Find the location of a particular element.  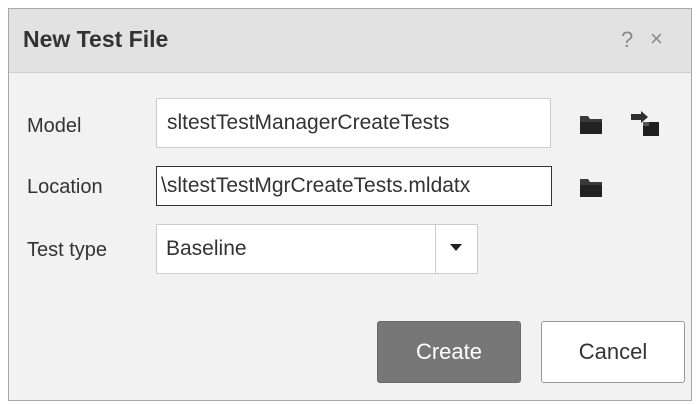

model-field: sltestTestManagerCreateTests is located at coordinates (353, 123).